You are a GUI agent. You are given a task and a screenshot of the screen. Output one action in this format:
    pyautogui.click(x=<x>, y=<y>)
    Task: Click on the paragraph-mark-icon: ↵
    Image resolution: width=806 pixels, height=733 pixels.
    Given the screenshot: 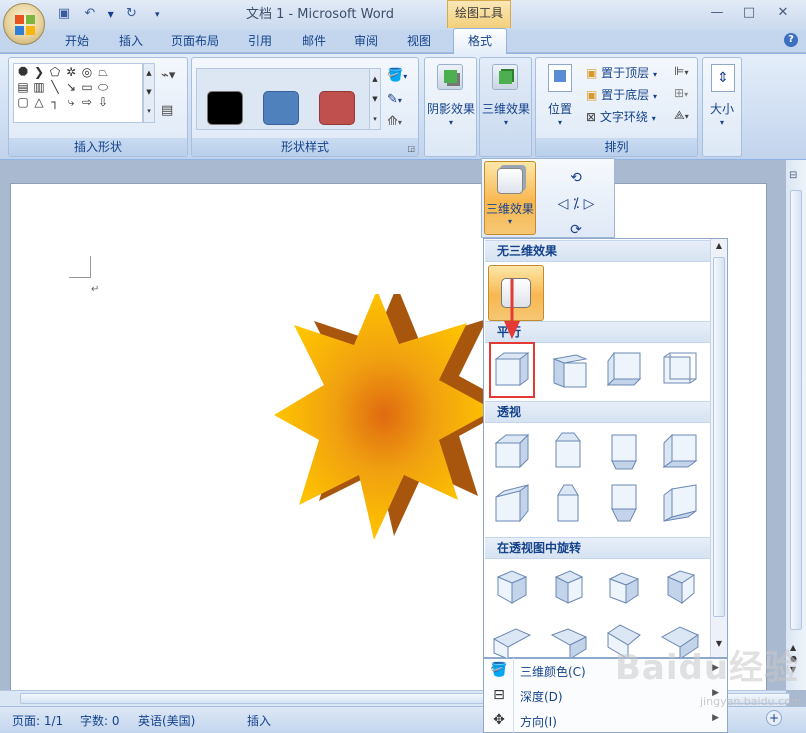 What is the action you would take?
    pyautogui.click(x=95, y=289)
    